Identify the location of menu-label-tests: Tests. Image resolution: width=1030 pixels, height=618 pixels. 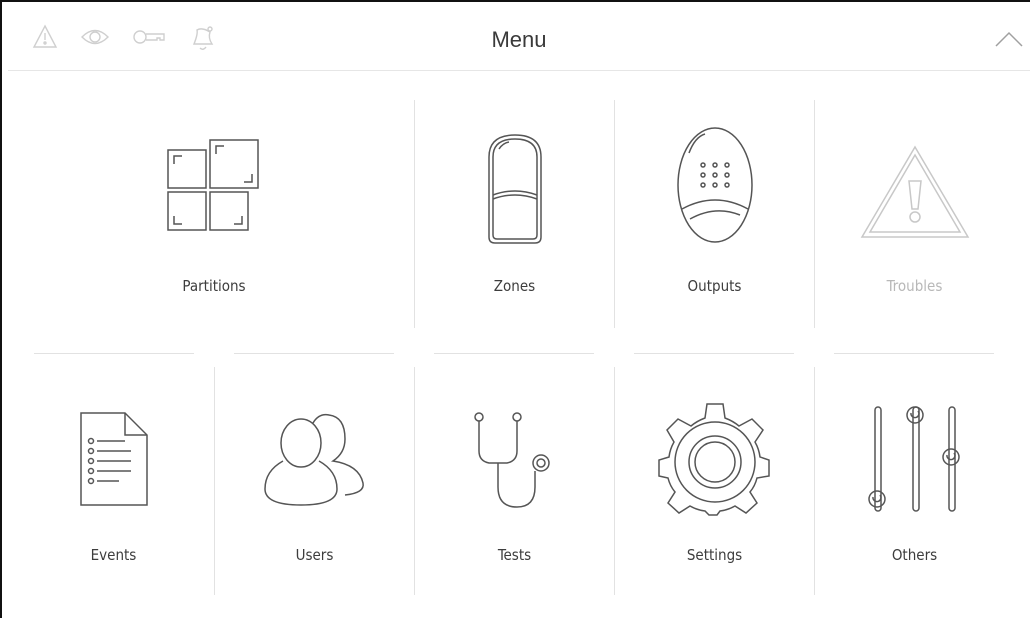
(514, 555).